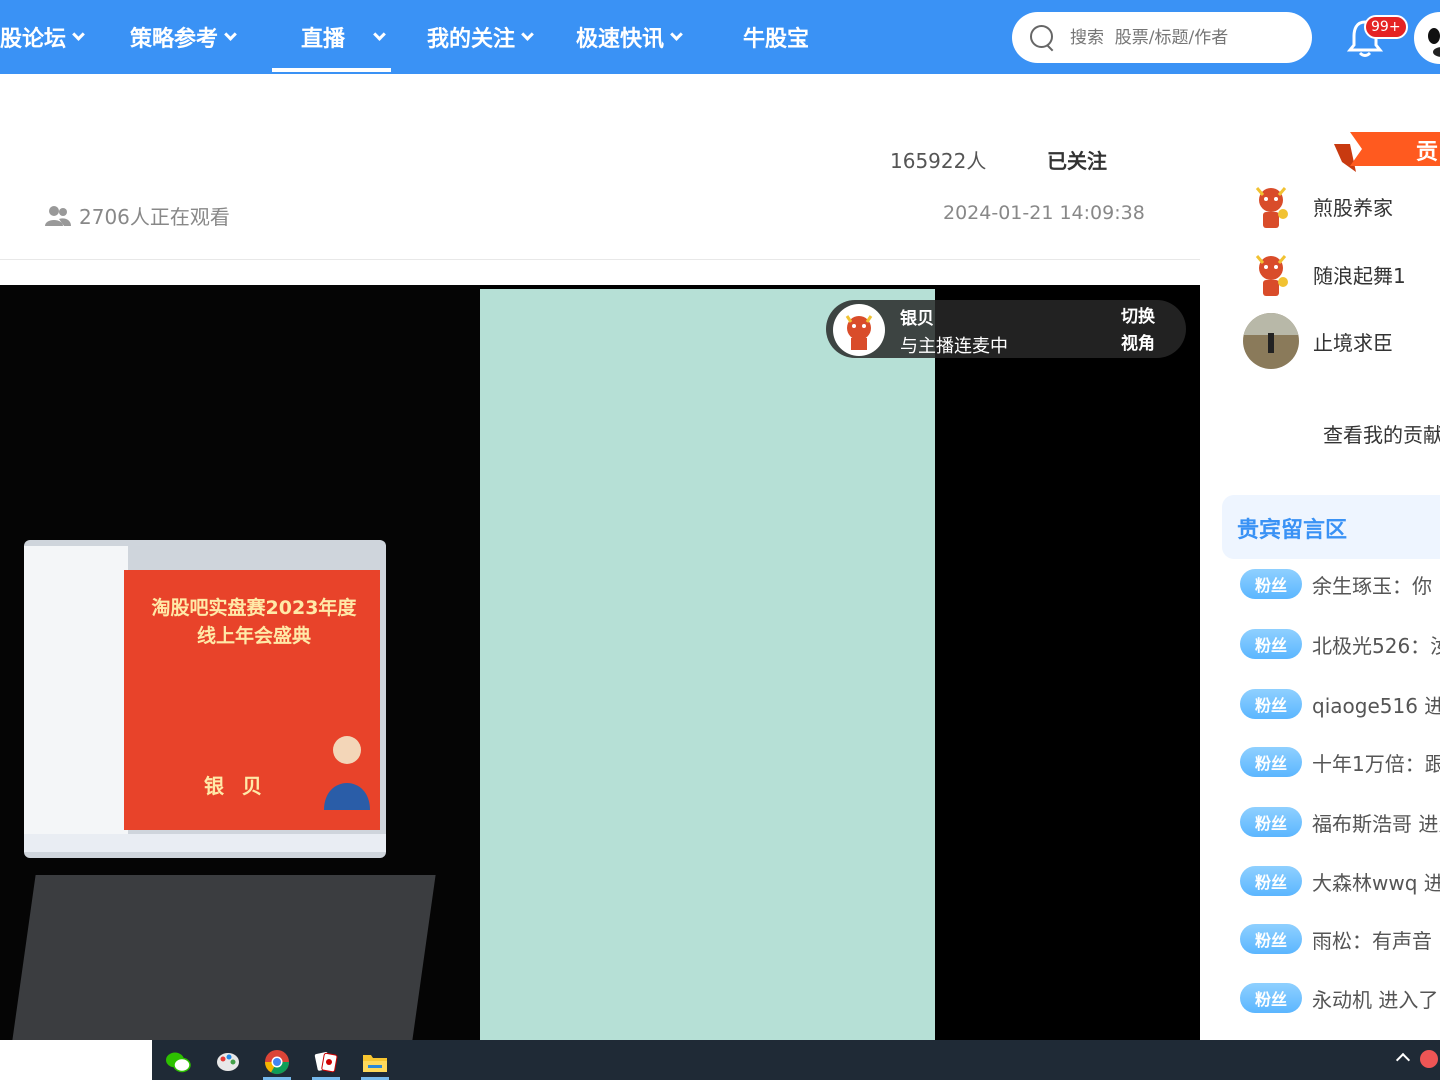  I want to click on photo-avatar, so click(1271, 341).